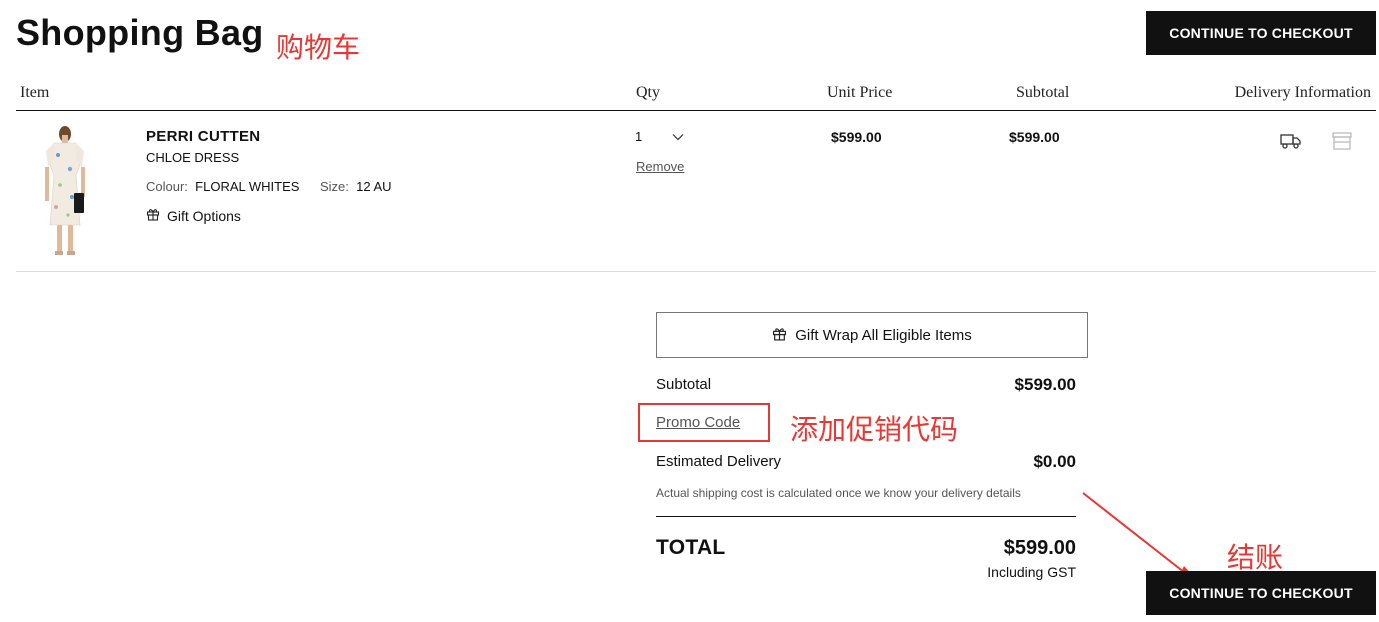 Image resolution: width=1379 pixels, height=622 pixels. I want to click on estimated-delivery-label: Estimated Delivery, so click(719, 461).